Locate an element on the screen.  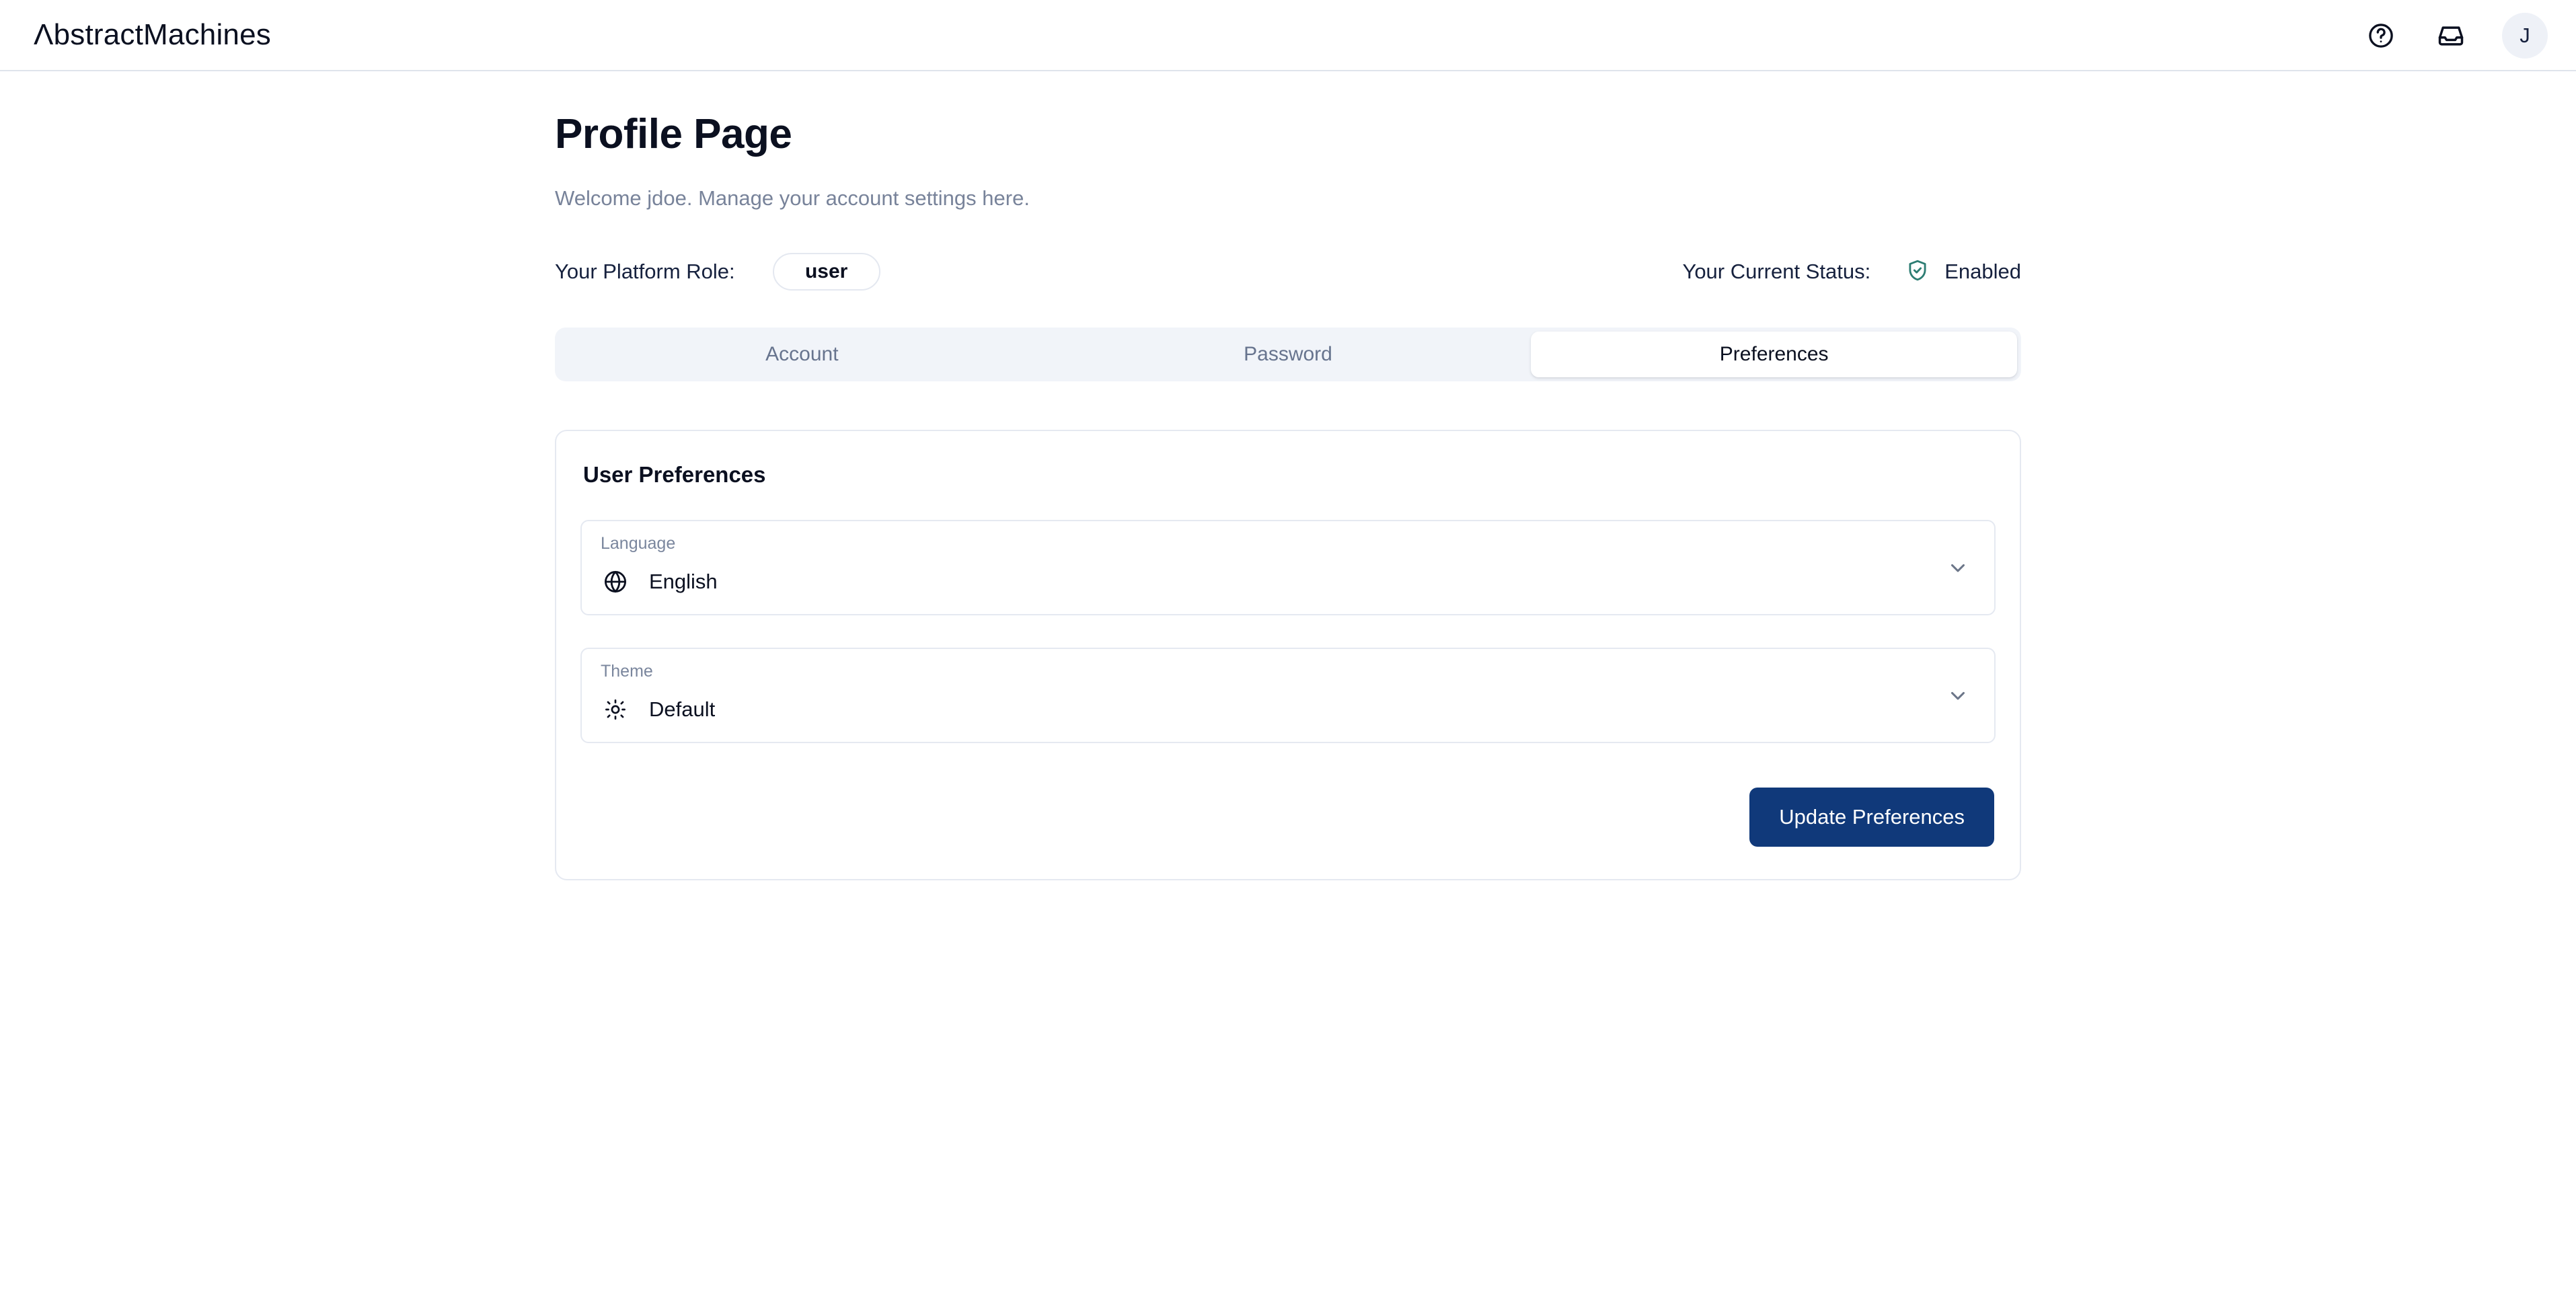
theme-label: Theme is located at coordinates (627, 671).